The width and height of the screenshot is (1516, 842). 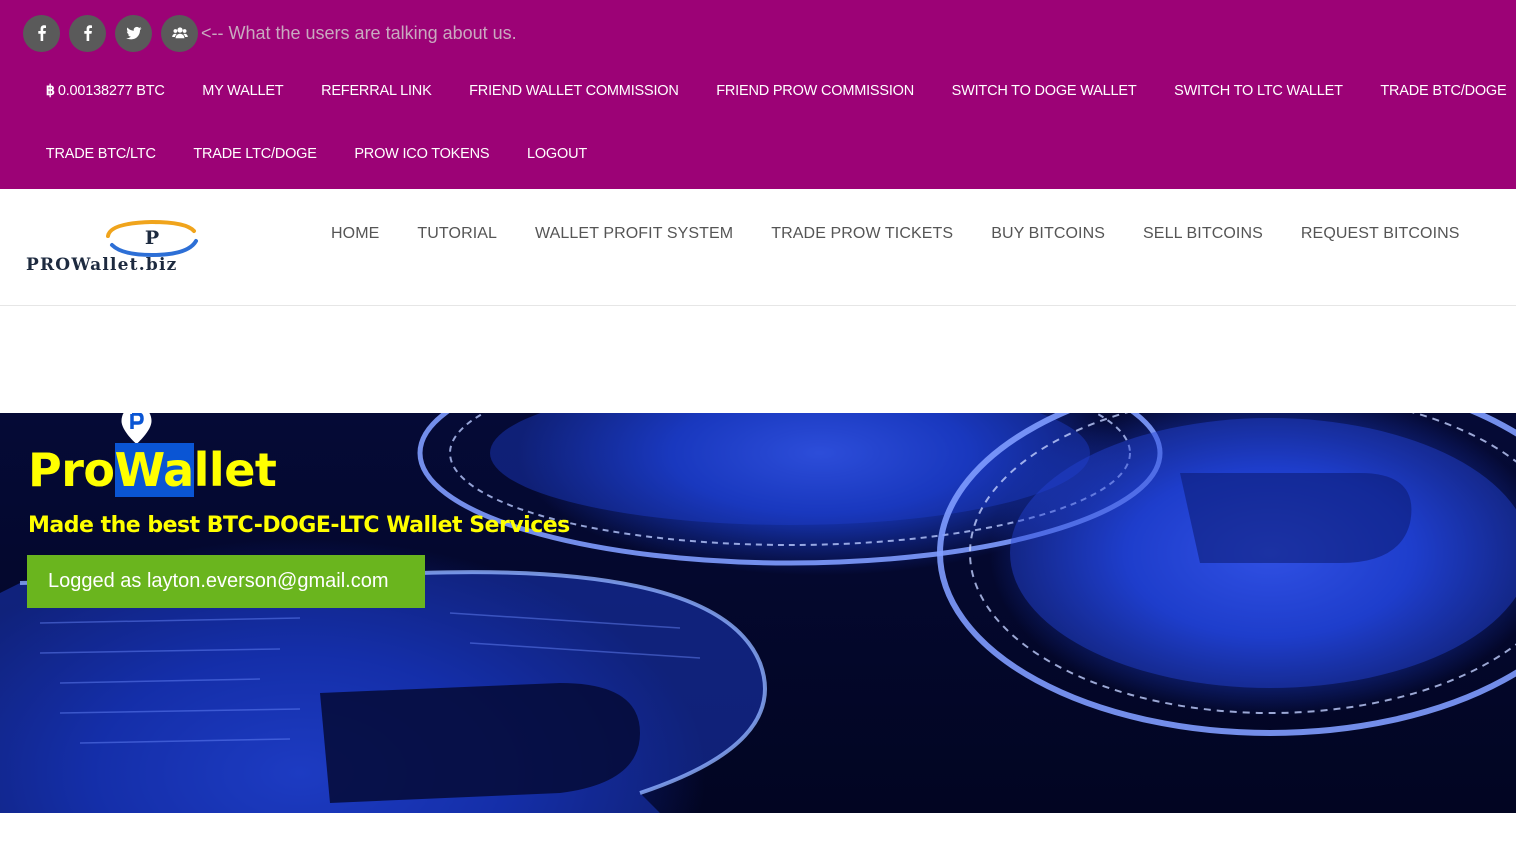 I want to click on site-logo: P PROWallet.biz, so click(x=153, y=249).